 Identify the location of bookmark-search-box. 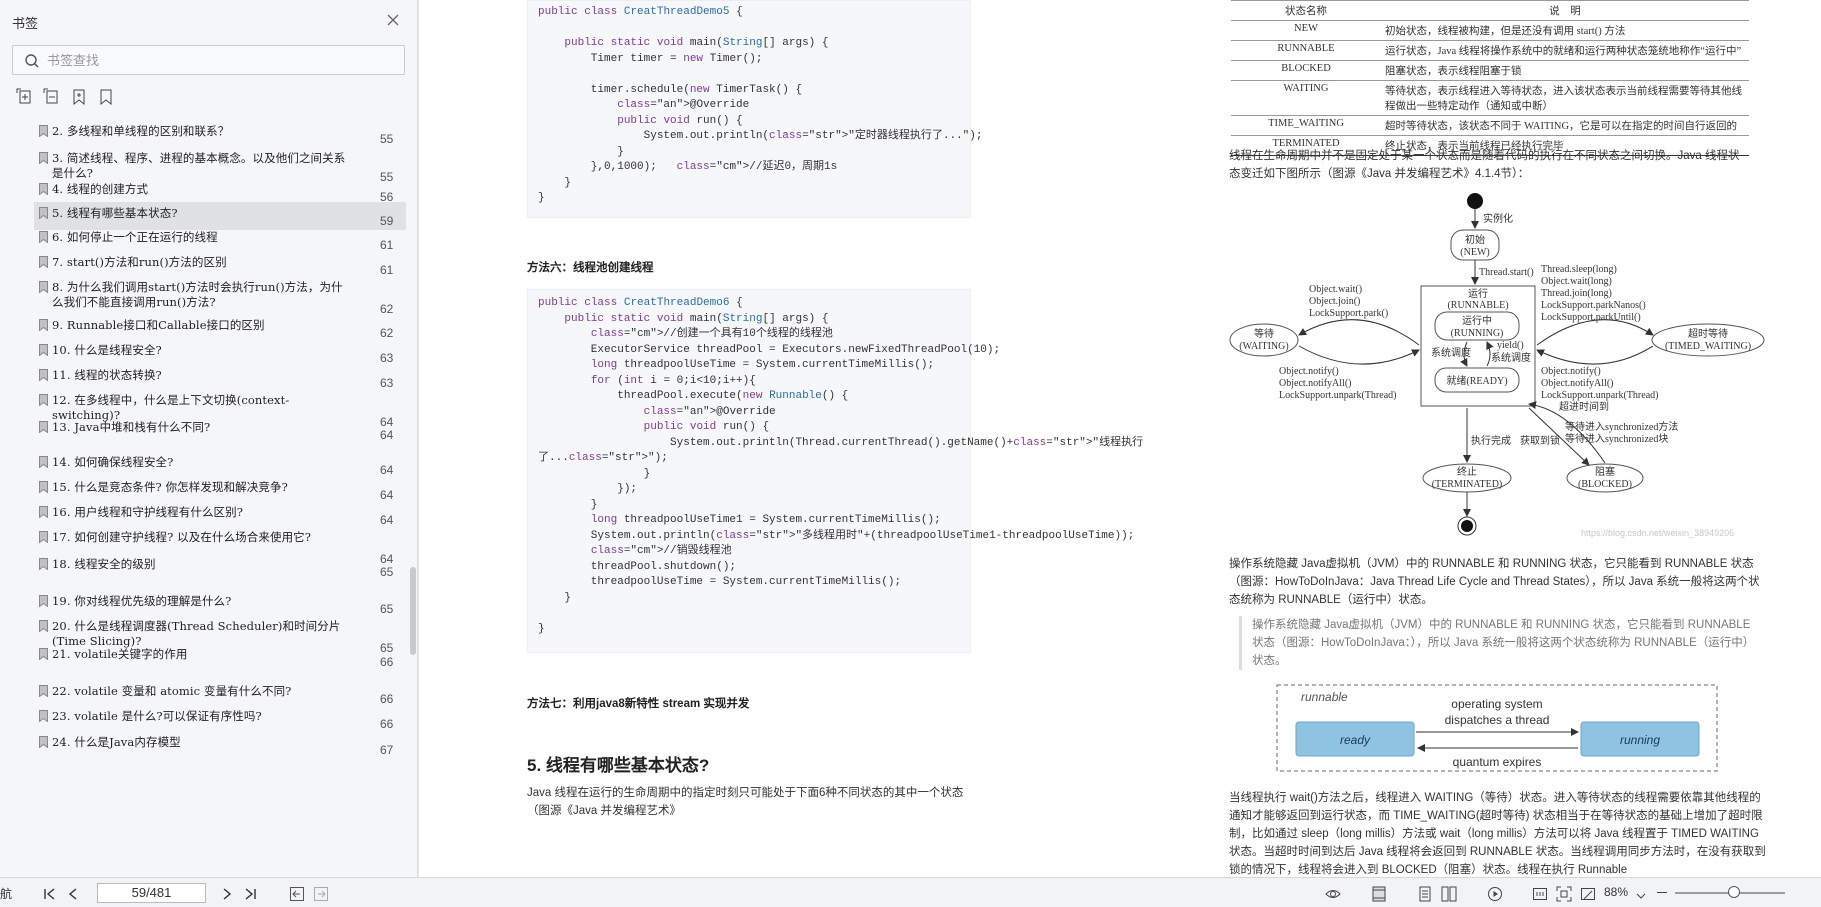
(208, 60).